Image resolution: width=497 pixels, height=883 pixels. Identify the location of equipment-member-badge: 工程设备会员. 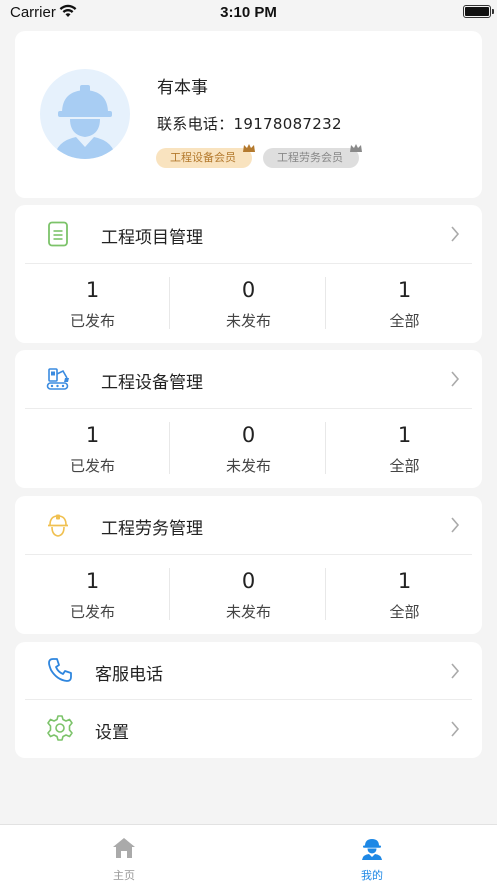
(205, 156).